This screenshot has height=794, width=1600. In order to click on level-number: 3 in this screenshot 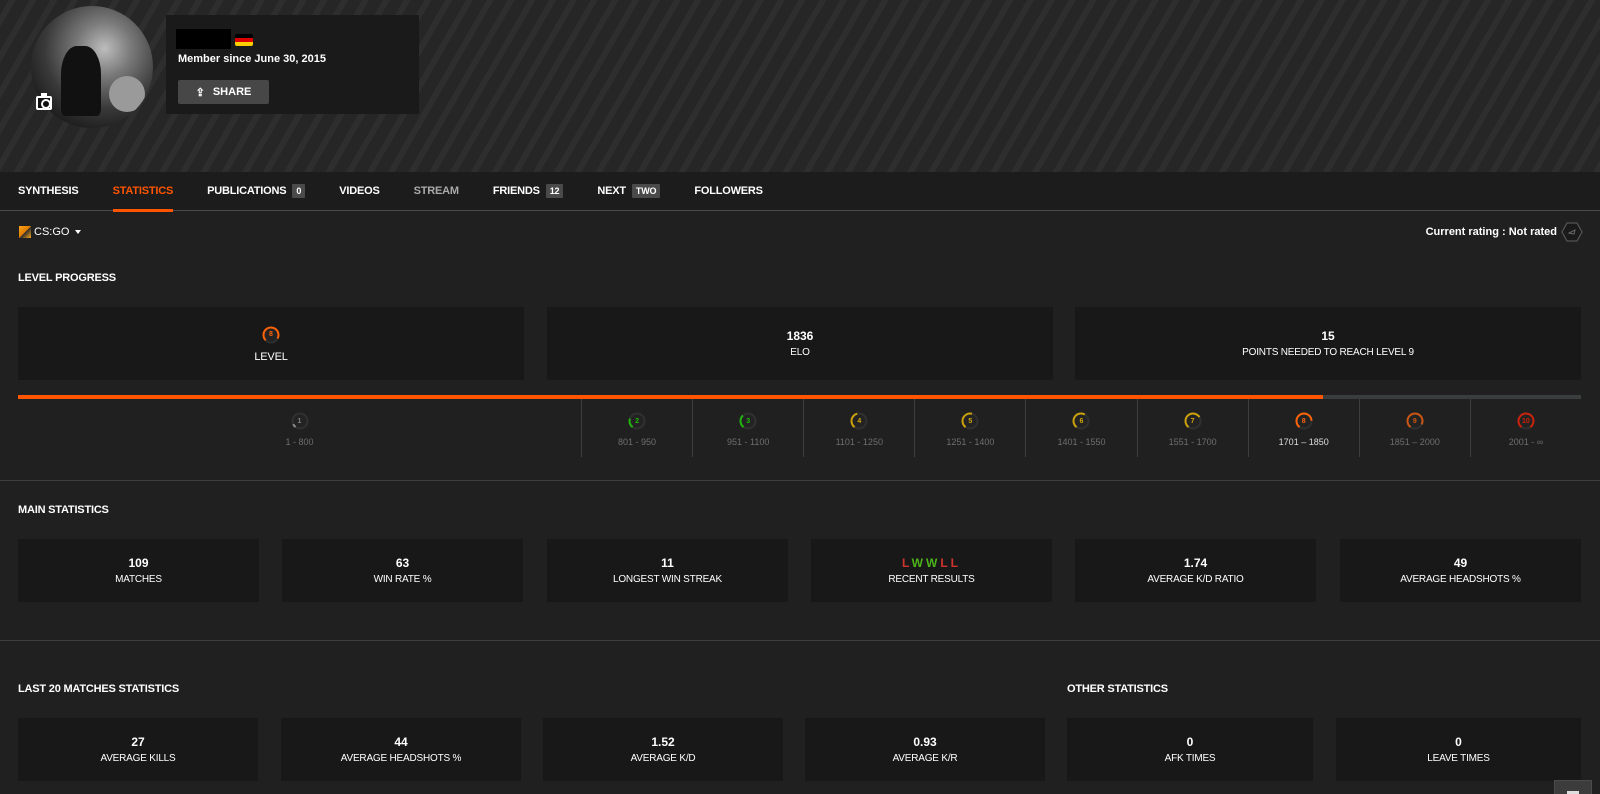, I will do `click(748, 421)`.